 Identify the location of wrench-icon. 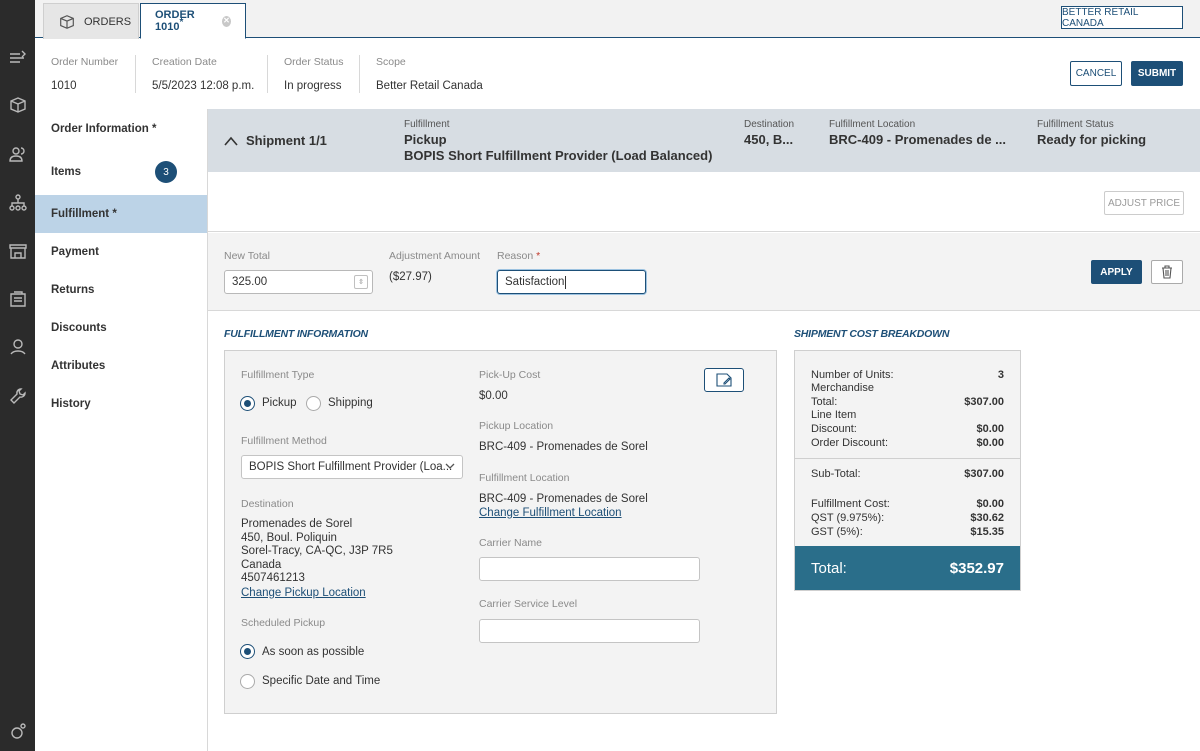
(17, 396).